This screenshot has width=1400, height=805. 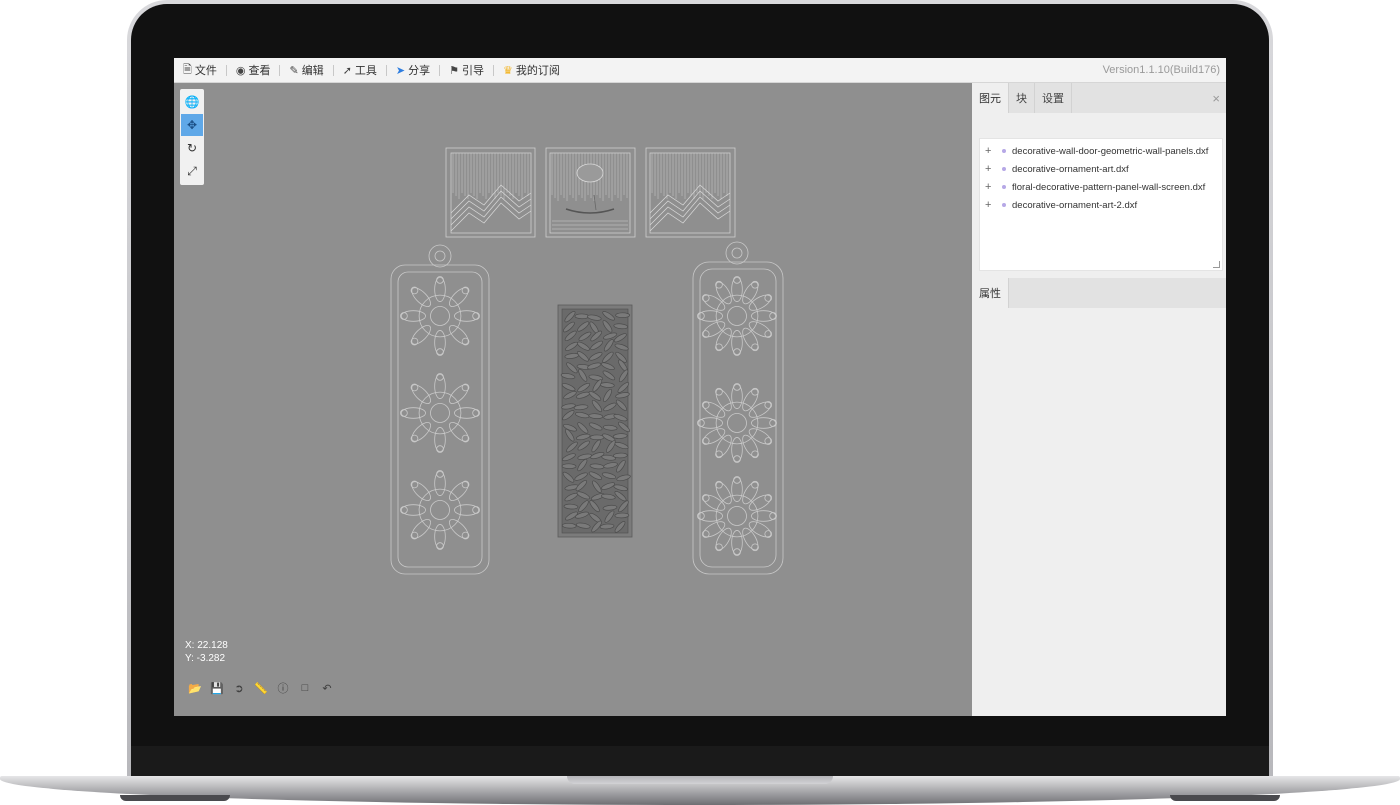 What do you see at coordinates (239, 688) in the screenshot?
I see `export-icon: ➲` at bounding box center [239, 688].